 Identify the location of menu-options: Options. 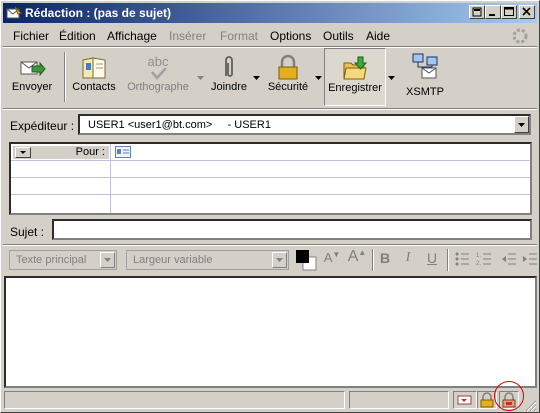
(290, 36).